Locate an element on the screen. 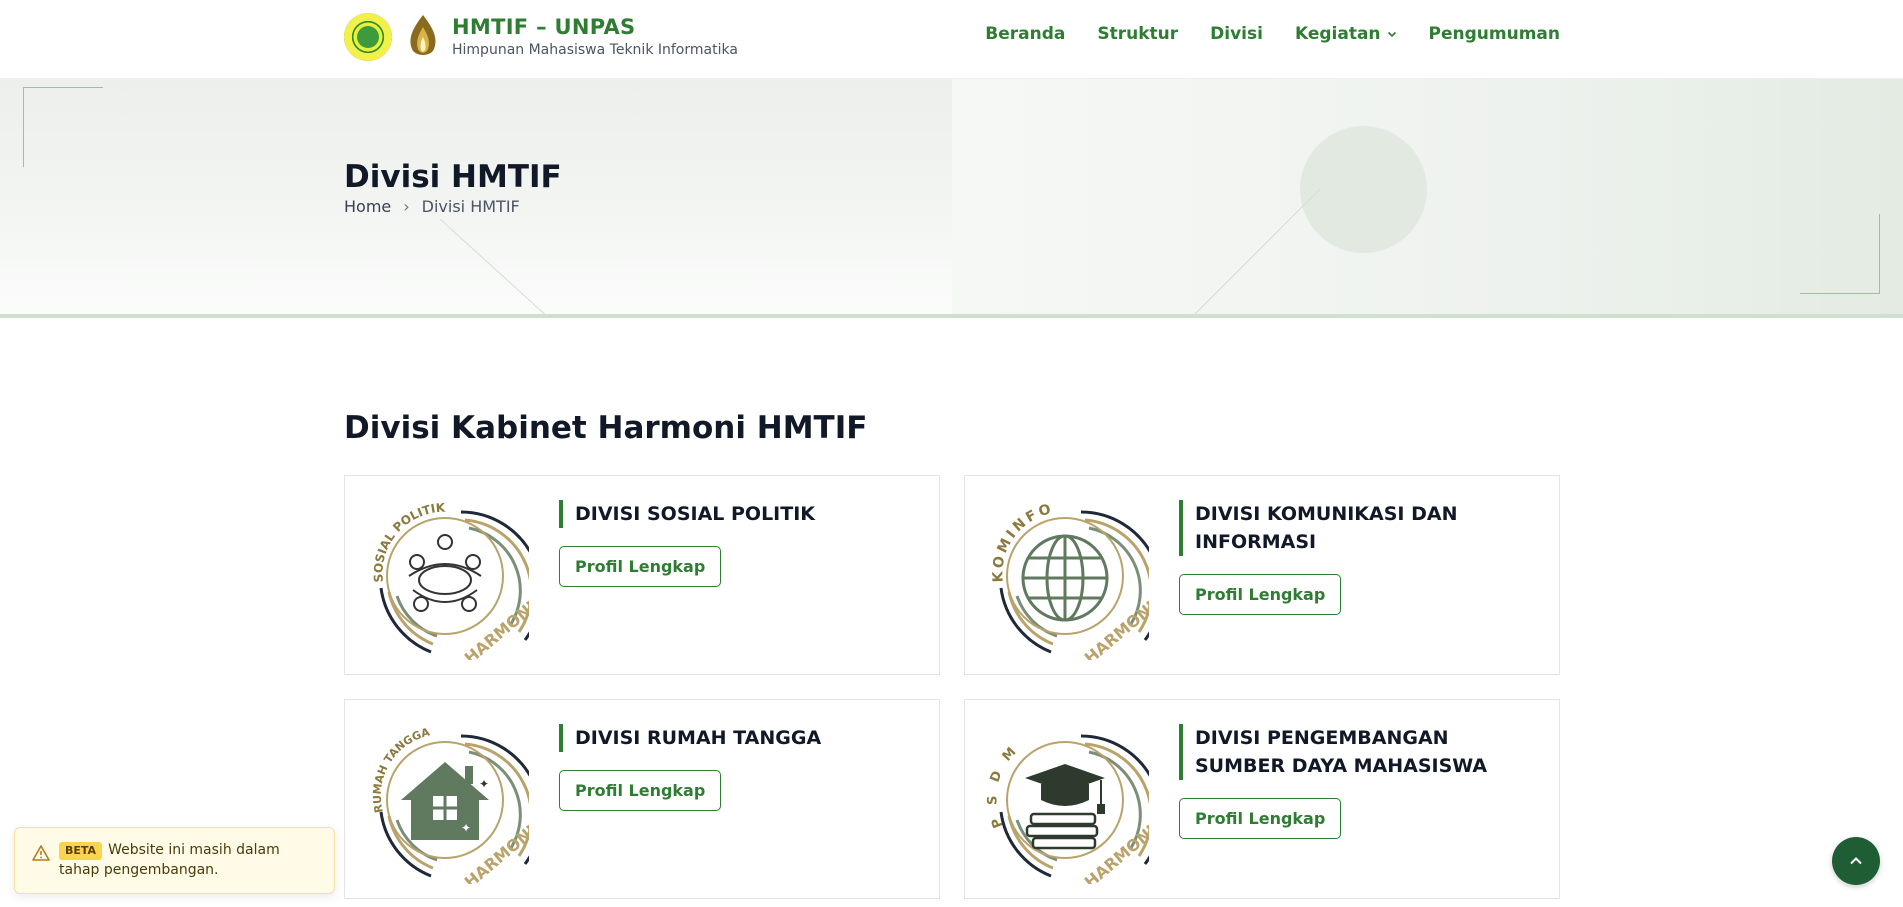  brand-title: HMTIF – UNPAS is located at coordinates (544, 27).